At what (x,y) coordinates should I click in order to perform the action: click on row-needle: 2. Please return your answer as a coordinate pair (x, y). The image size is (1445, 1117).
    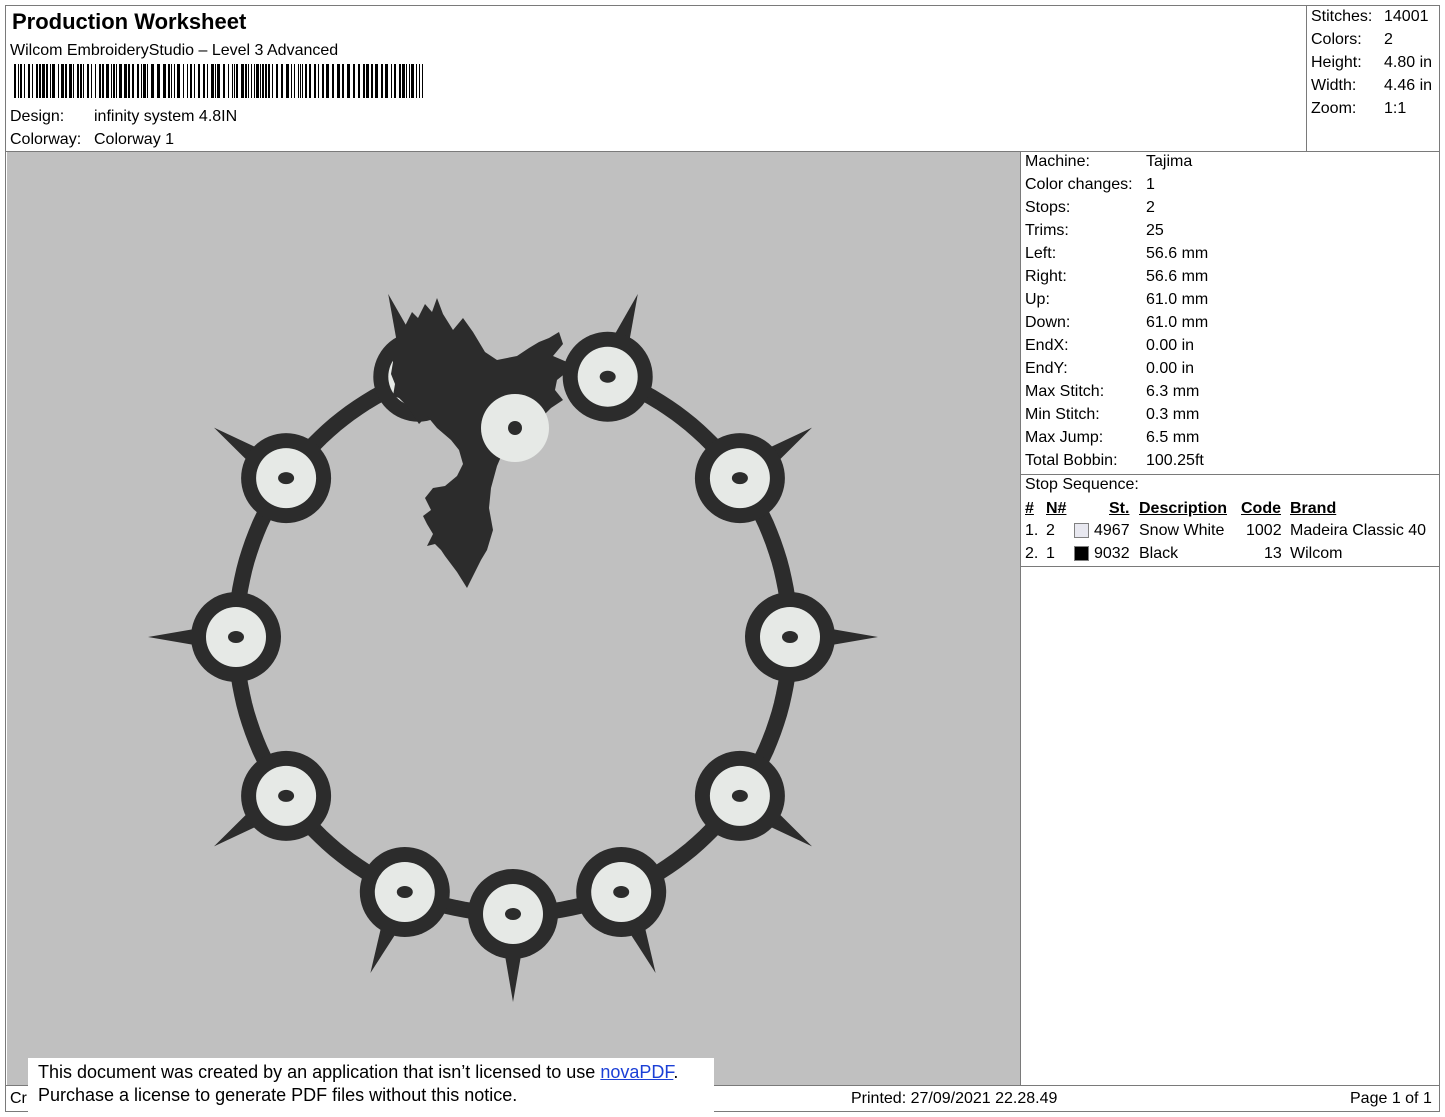
    Looking at the image, I should click on (1050, 530).